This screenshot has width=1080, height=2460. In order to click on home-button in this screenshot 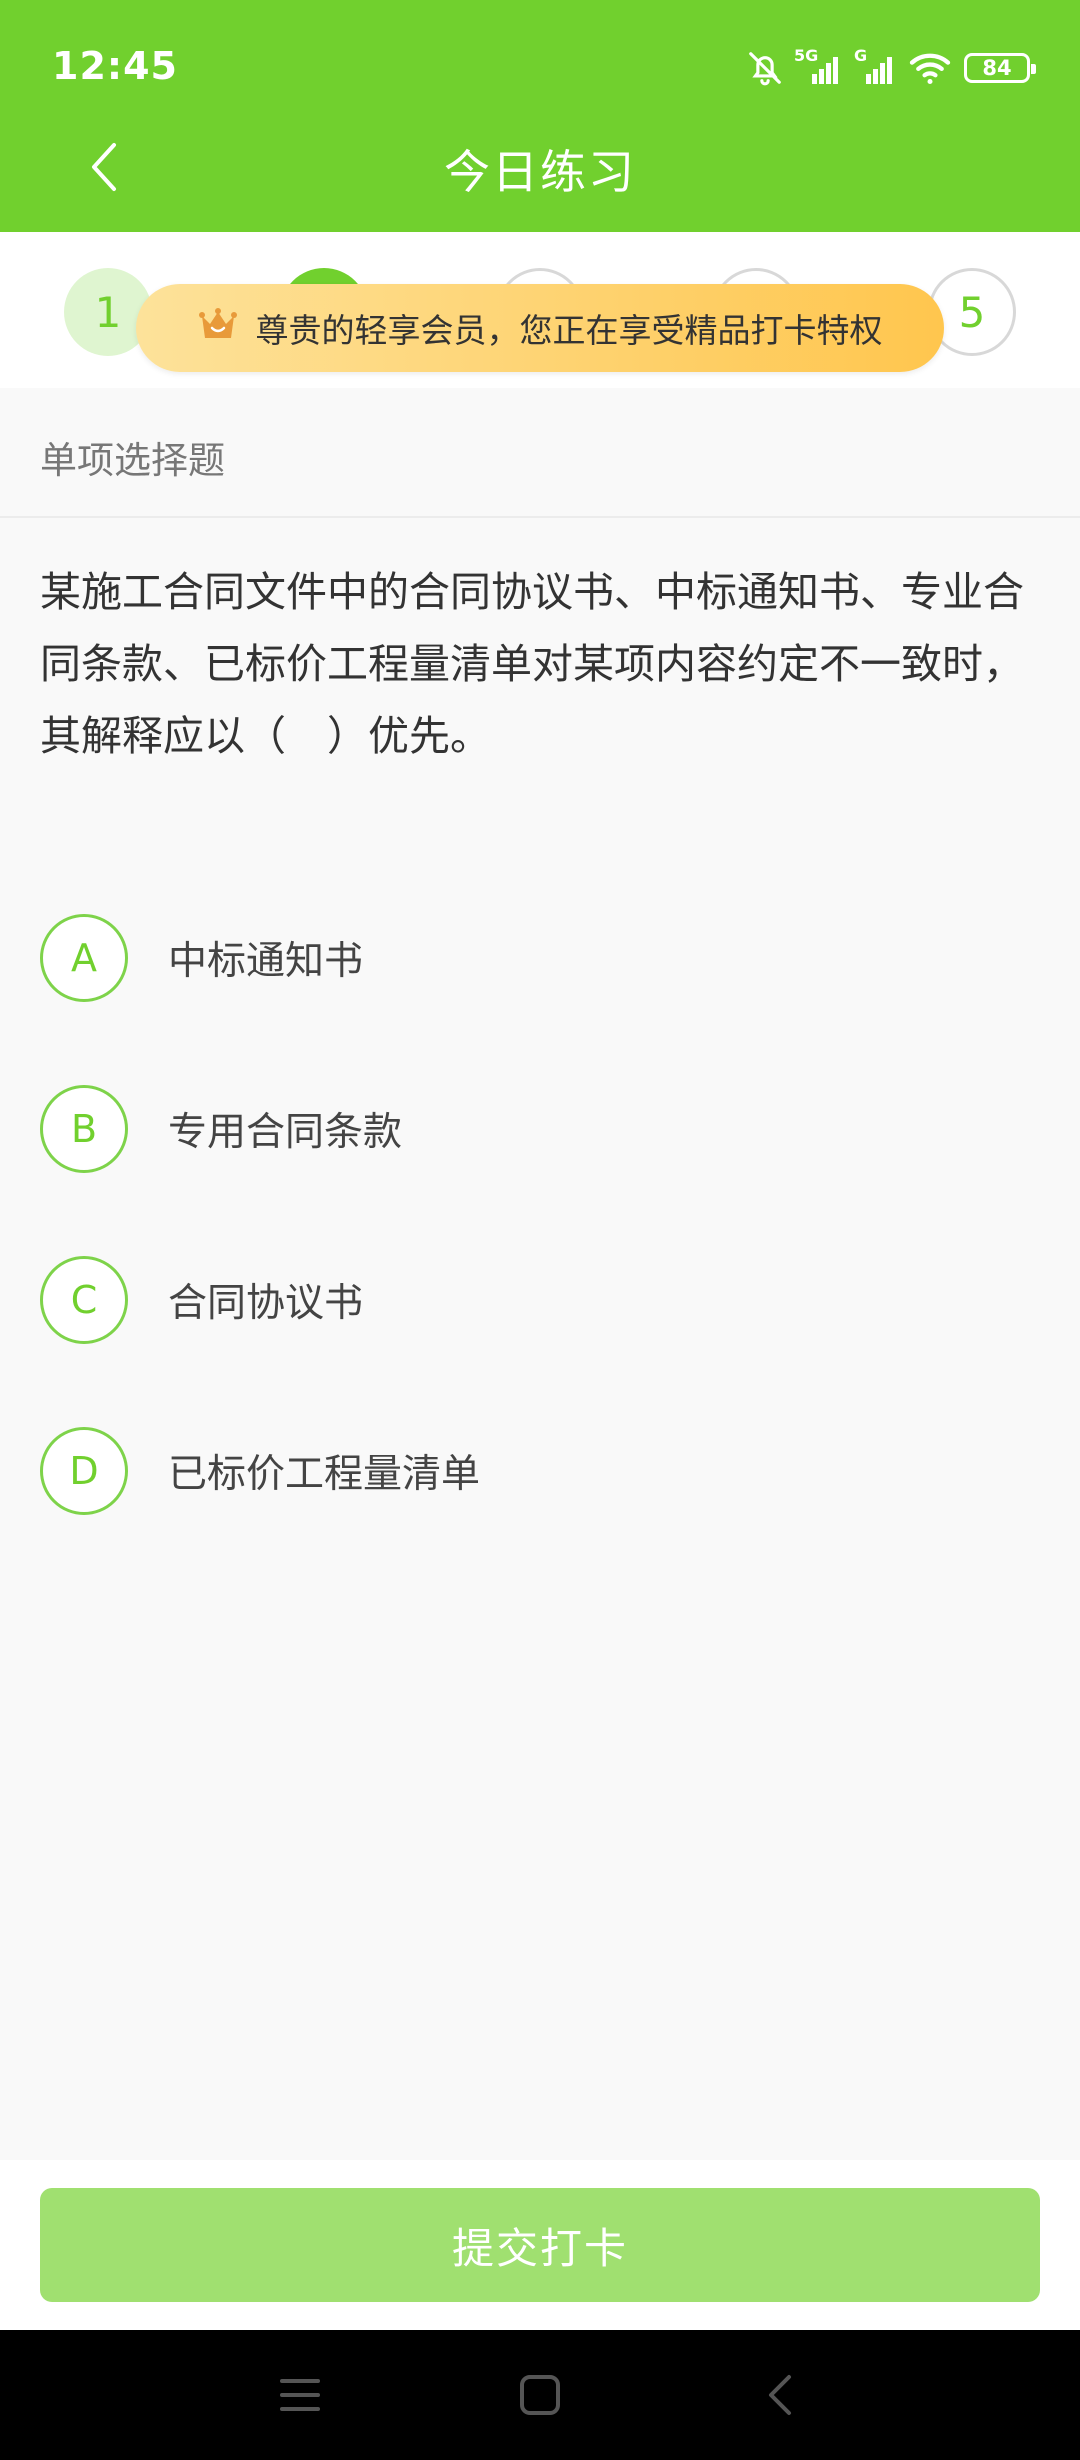, I will do `click(540, 2395)`.